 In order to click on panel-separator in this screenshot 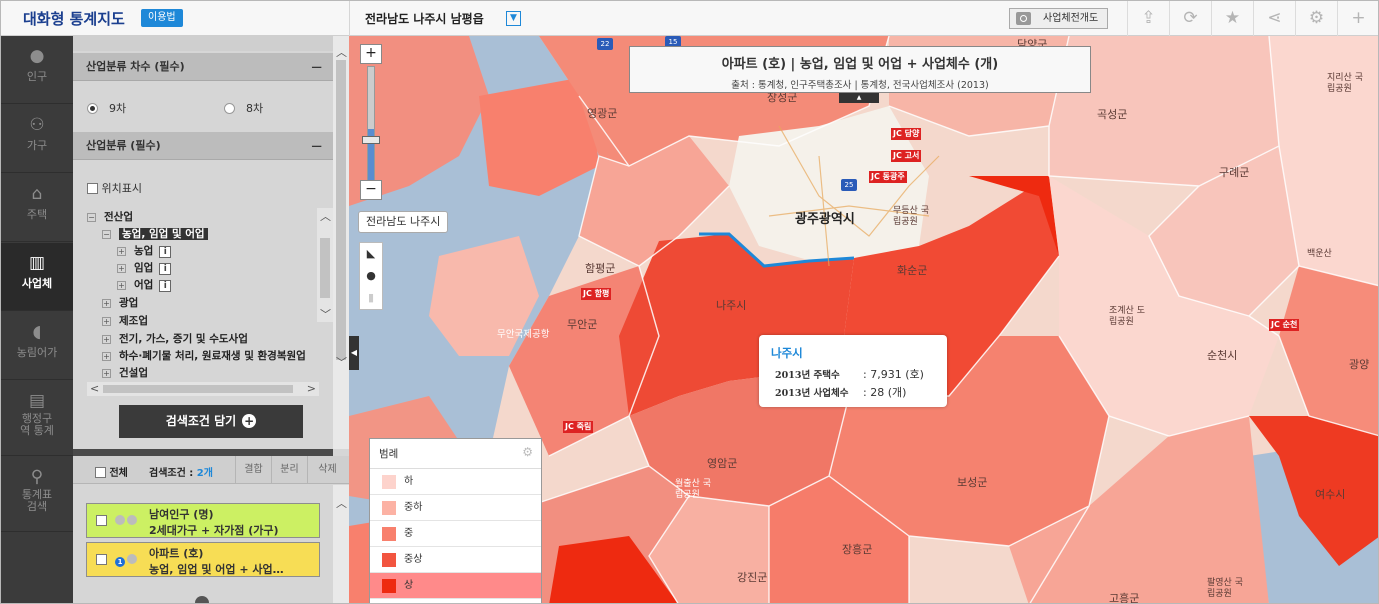, I will do `click(203, 452)`.